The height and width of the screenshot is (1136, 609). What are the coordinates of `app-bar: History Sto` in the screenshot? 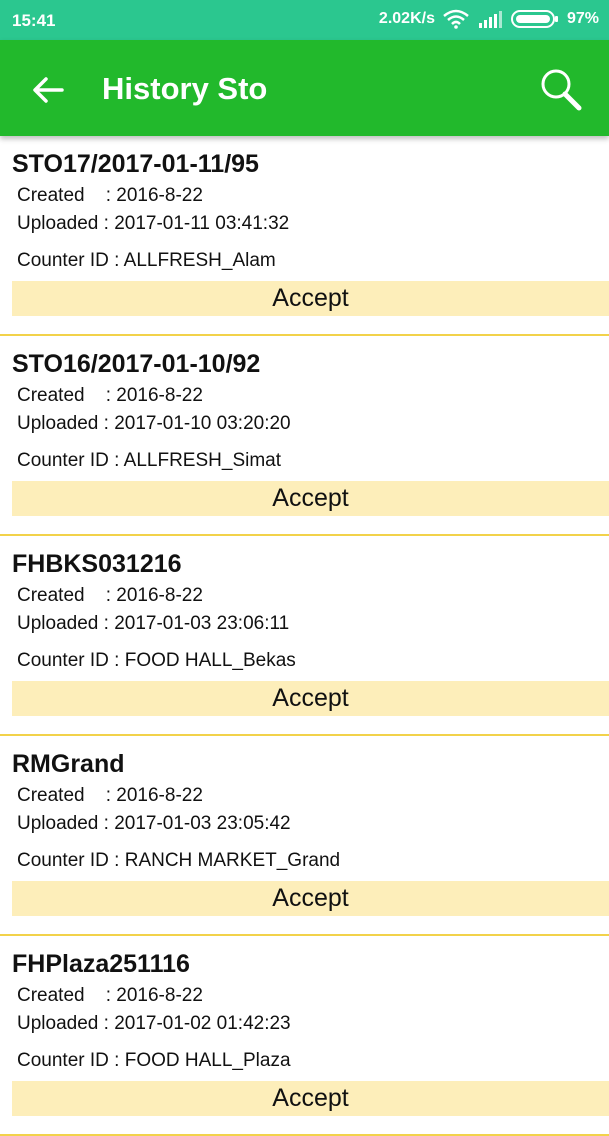 It's located at (304, 88).